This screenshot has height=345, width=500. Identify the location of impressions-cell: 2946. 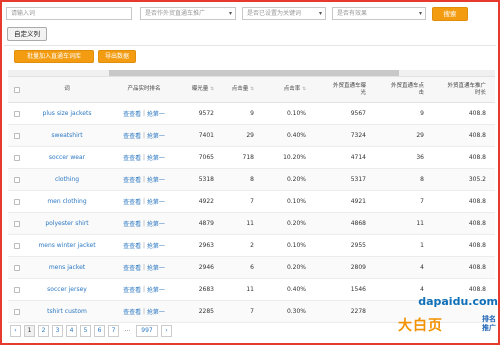
(206, 267).